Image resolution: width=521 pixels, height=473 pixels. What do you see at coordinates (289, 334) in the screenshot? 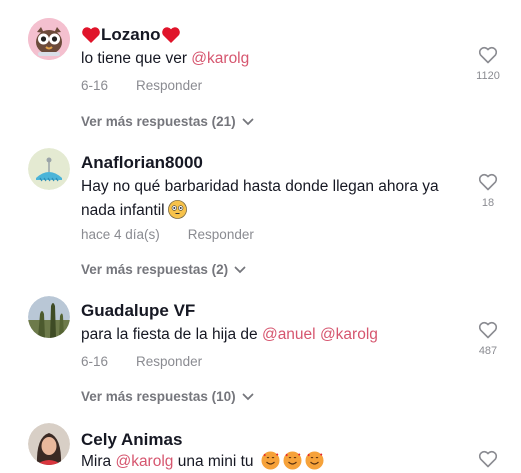
I see `mention-link: @anuel` at bounding box center [289, 334].